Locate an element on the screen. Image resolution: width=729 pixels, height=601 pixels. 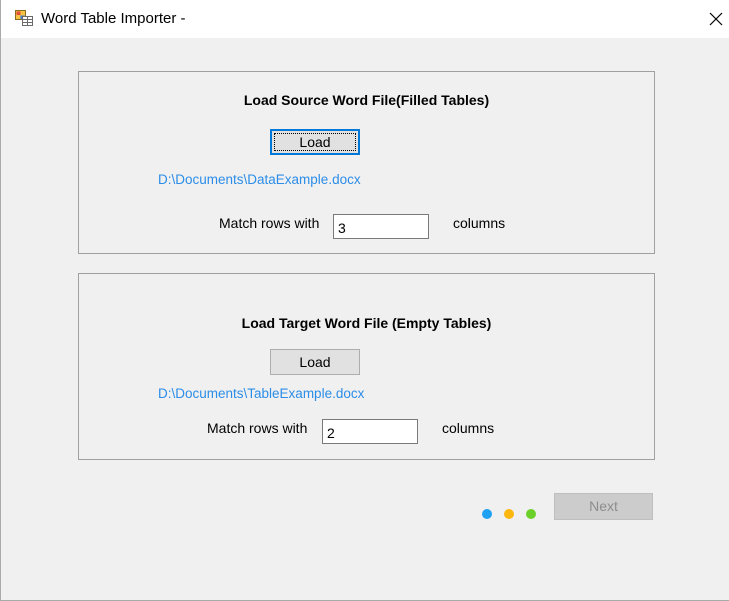
source-load-button: Load is located at coordinates (315, 142).